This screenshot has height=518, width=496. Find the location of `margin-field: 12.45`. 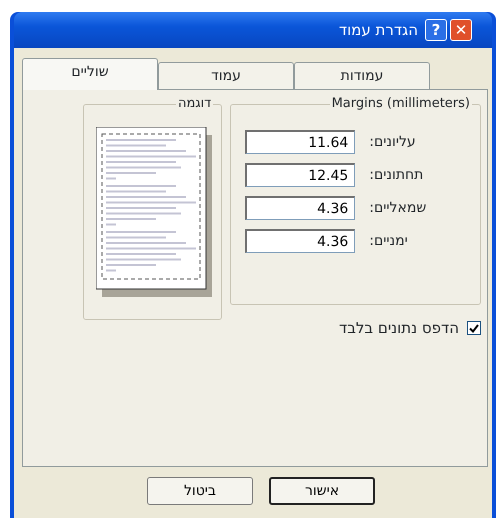

margin-field: 12.45 is located at coordinates (300, 175).